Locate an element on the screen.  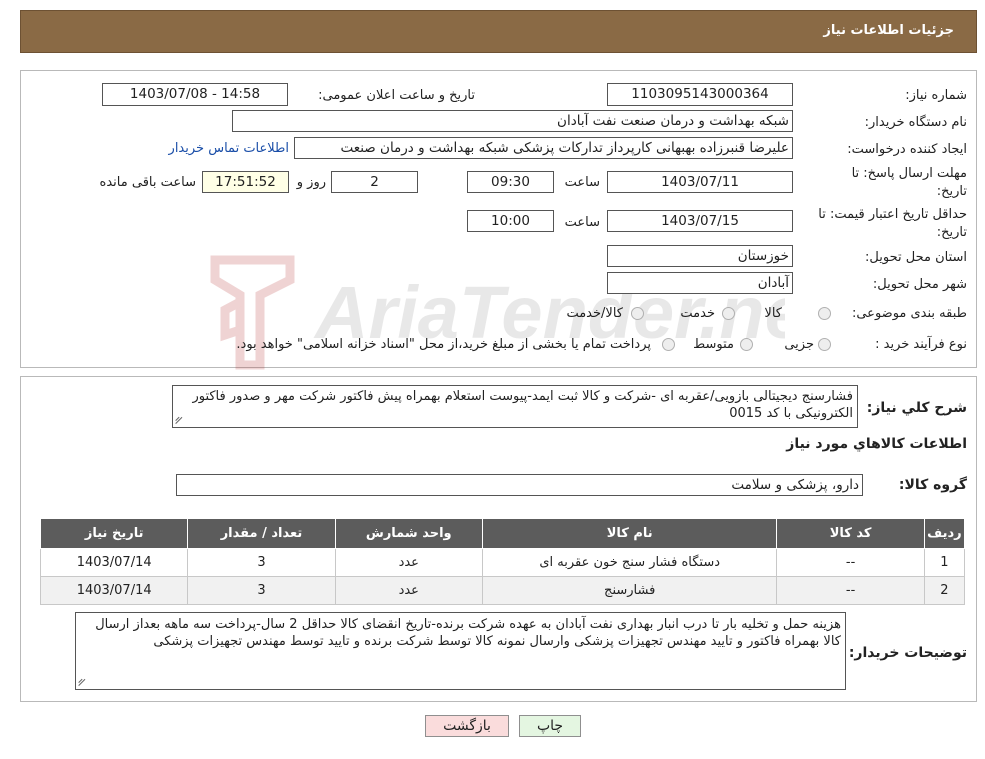
deadline-label-line2: تاریخ: is located at coordinates (951, 191).